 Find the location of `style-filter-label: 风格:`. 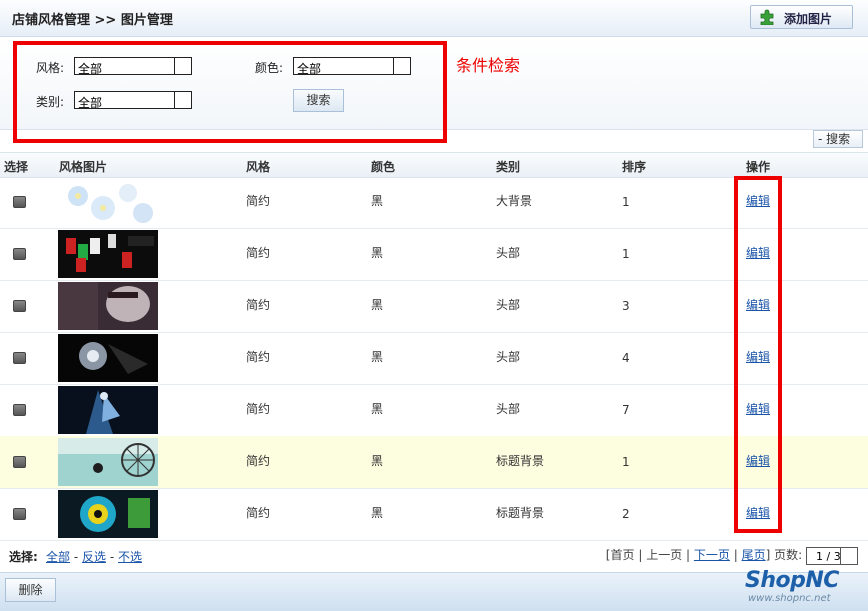

style-filter-label: 风格: is located at coordinates (50, 68).